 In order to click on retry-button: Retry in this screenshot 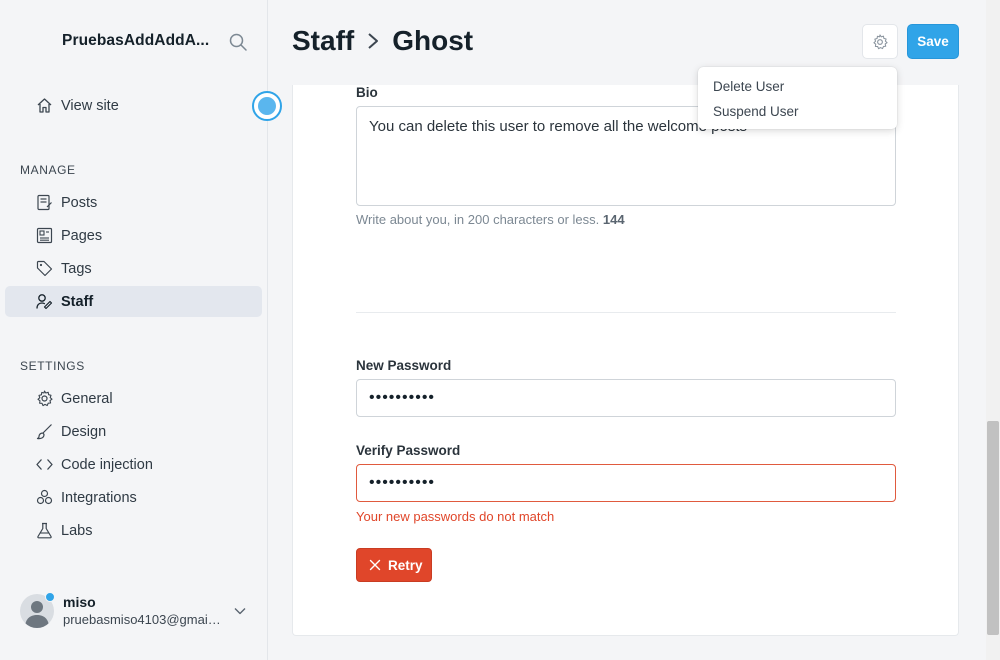, I will do `click(394, 565)`.